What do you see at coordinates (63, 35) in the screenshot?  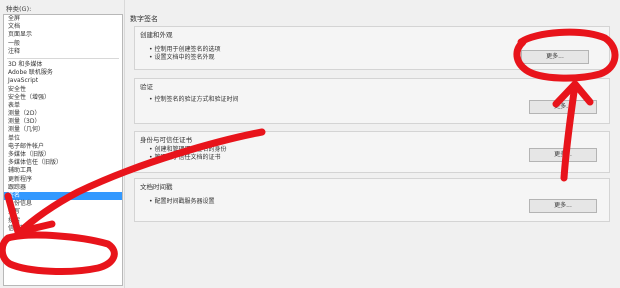 I see `category-item: 页面显示` at bounding box center [63, 35].